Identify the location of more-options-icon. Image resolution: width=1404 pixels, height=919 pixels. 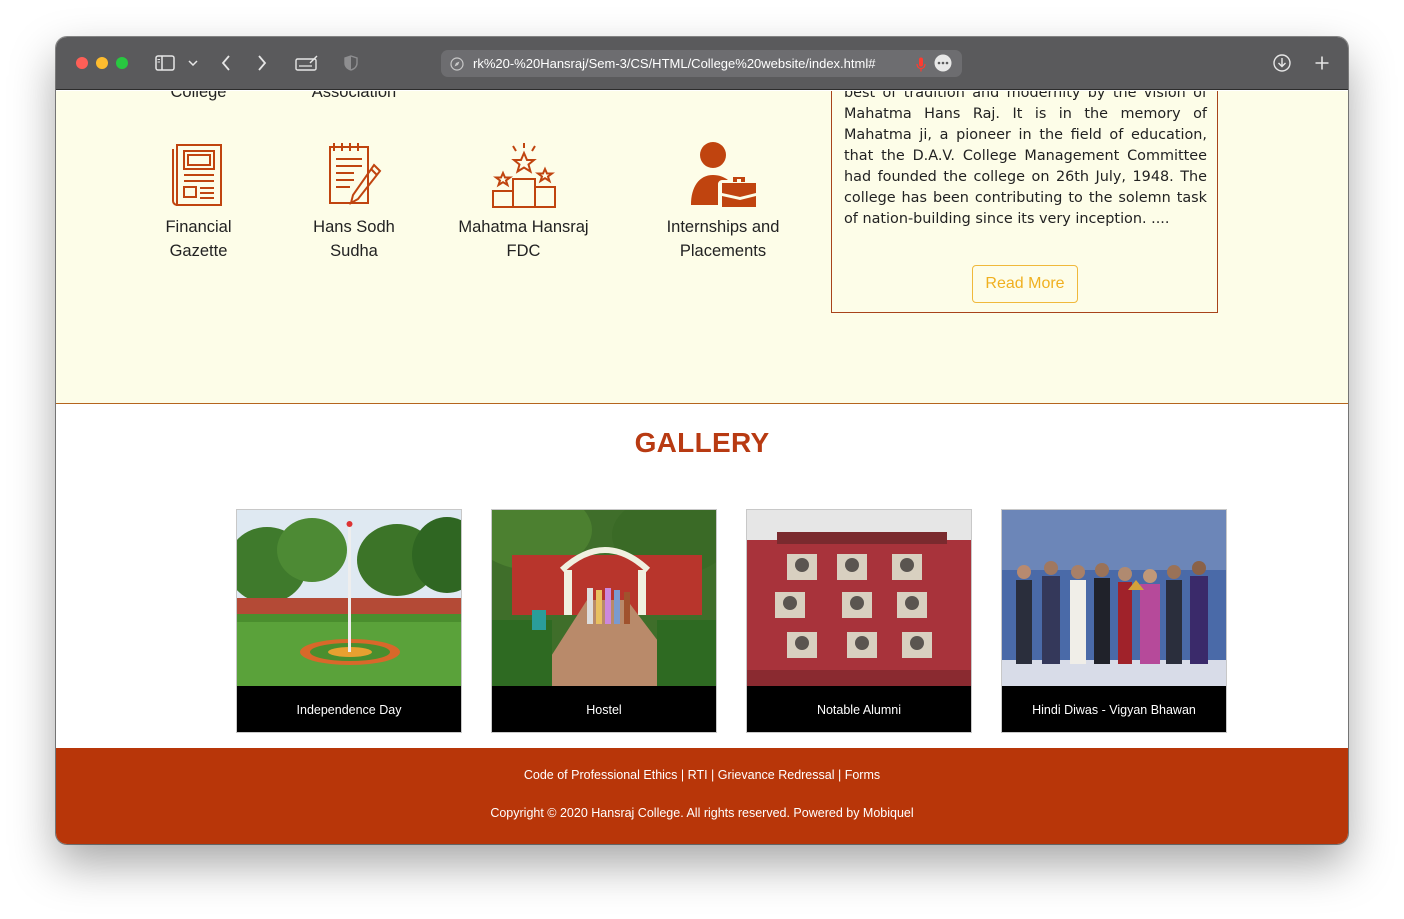
(943, 63).